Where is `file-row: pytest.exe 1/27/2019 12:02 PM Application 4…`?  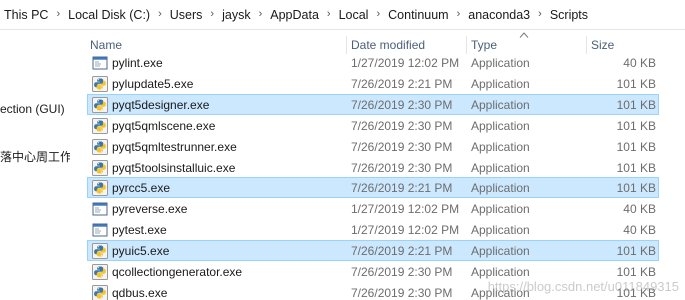
file-row: pytest.exe 1/27/2019 12:02 PM Application 4… is located at coordinates (373, 229).